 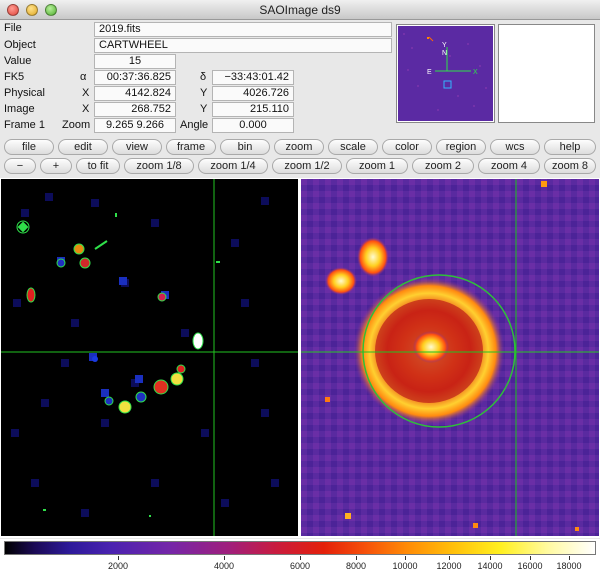 What do you see at coordinates (530, 566) in the screenshot?
I see `colorbar-label-16000: 16000` at bounding box center [530, 566].